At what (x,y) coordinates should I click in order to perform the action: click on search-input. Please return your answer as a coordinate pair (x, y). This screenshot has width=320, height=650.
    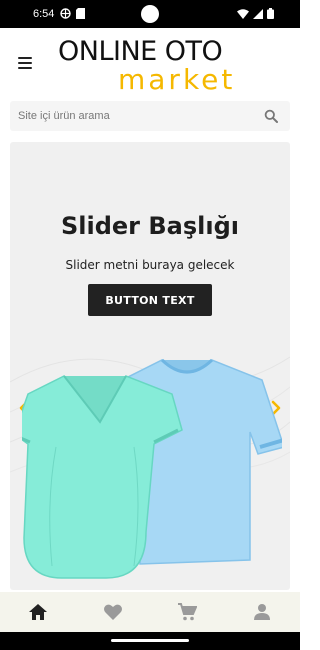
    Looking at the image, I should click on (138, 116).